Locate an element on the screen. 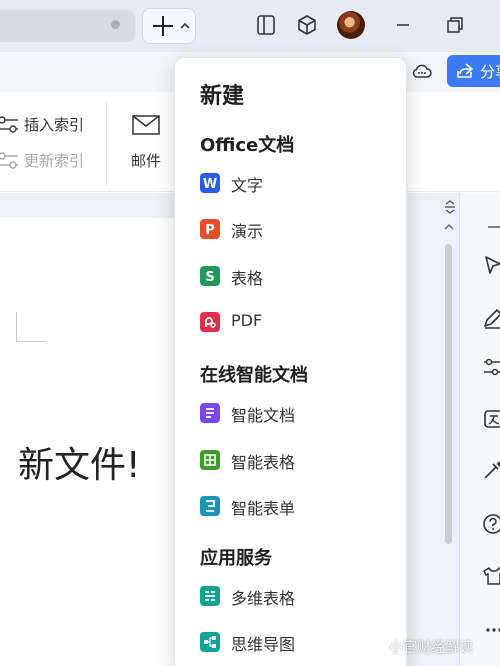  menu-item-label: 思维导图 is located at coordinates (263, 644).